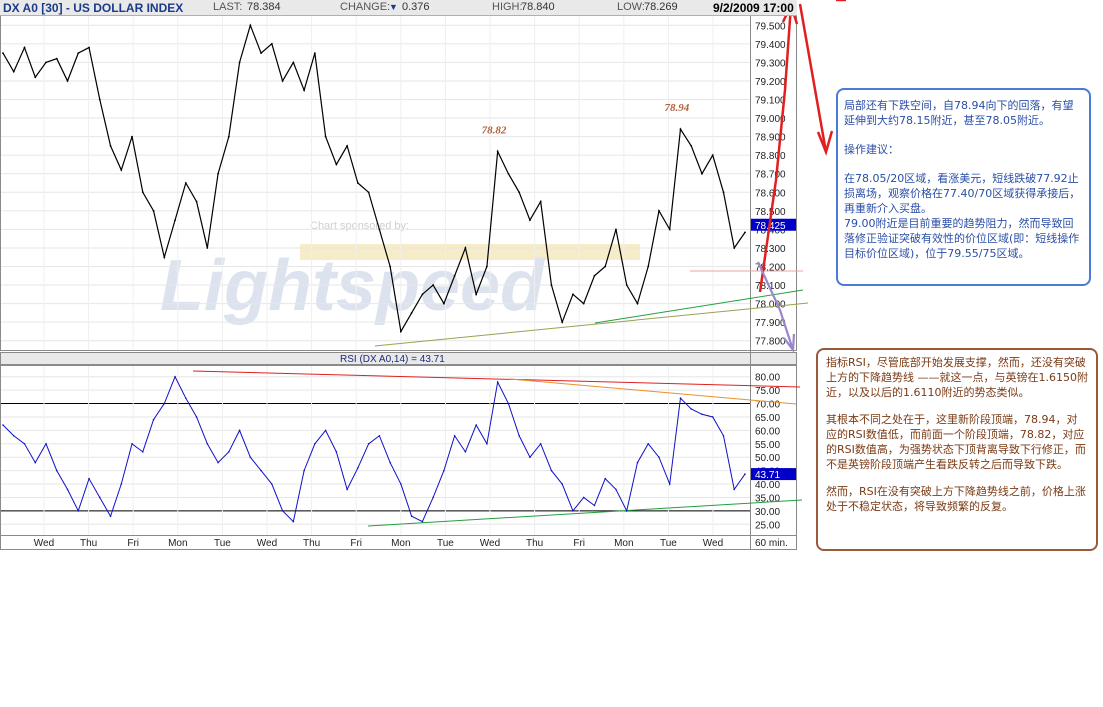 The height and width of the screenshot is (707, 1103). What do you see at coordinates (767, 475) in the screenshot?
I see `rsi-last-tag-label: 43.71` at bounding box center [767, 475].